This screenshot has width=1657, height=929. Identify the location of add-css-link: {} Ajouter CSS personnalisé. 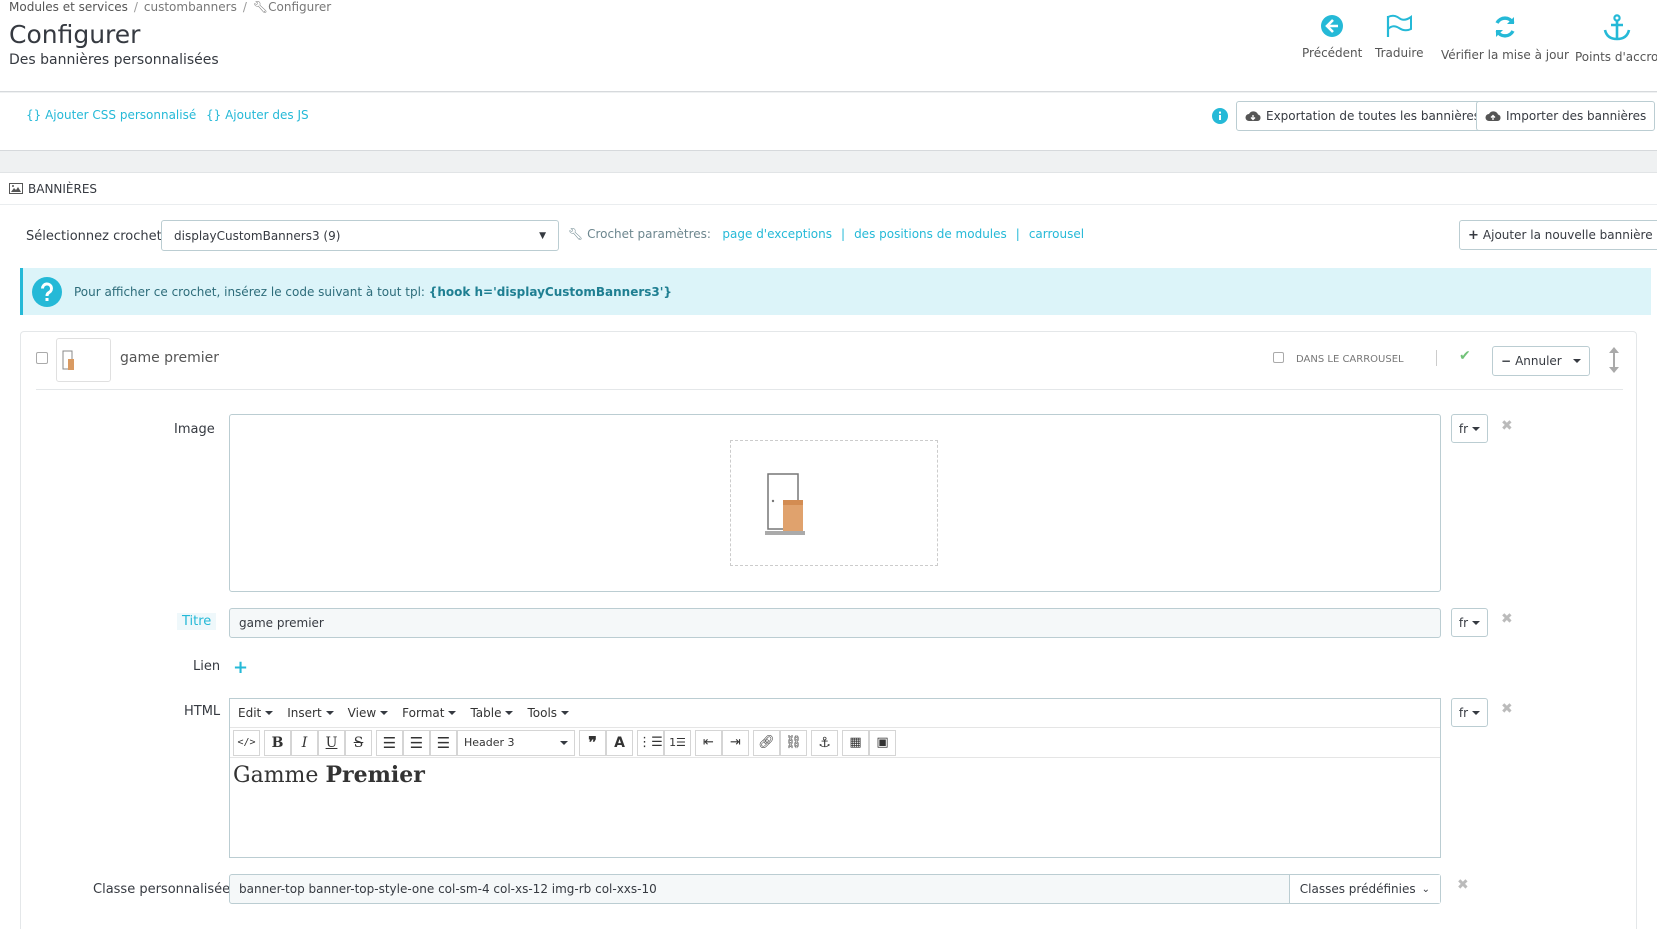
(111, 115).